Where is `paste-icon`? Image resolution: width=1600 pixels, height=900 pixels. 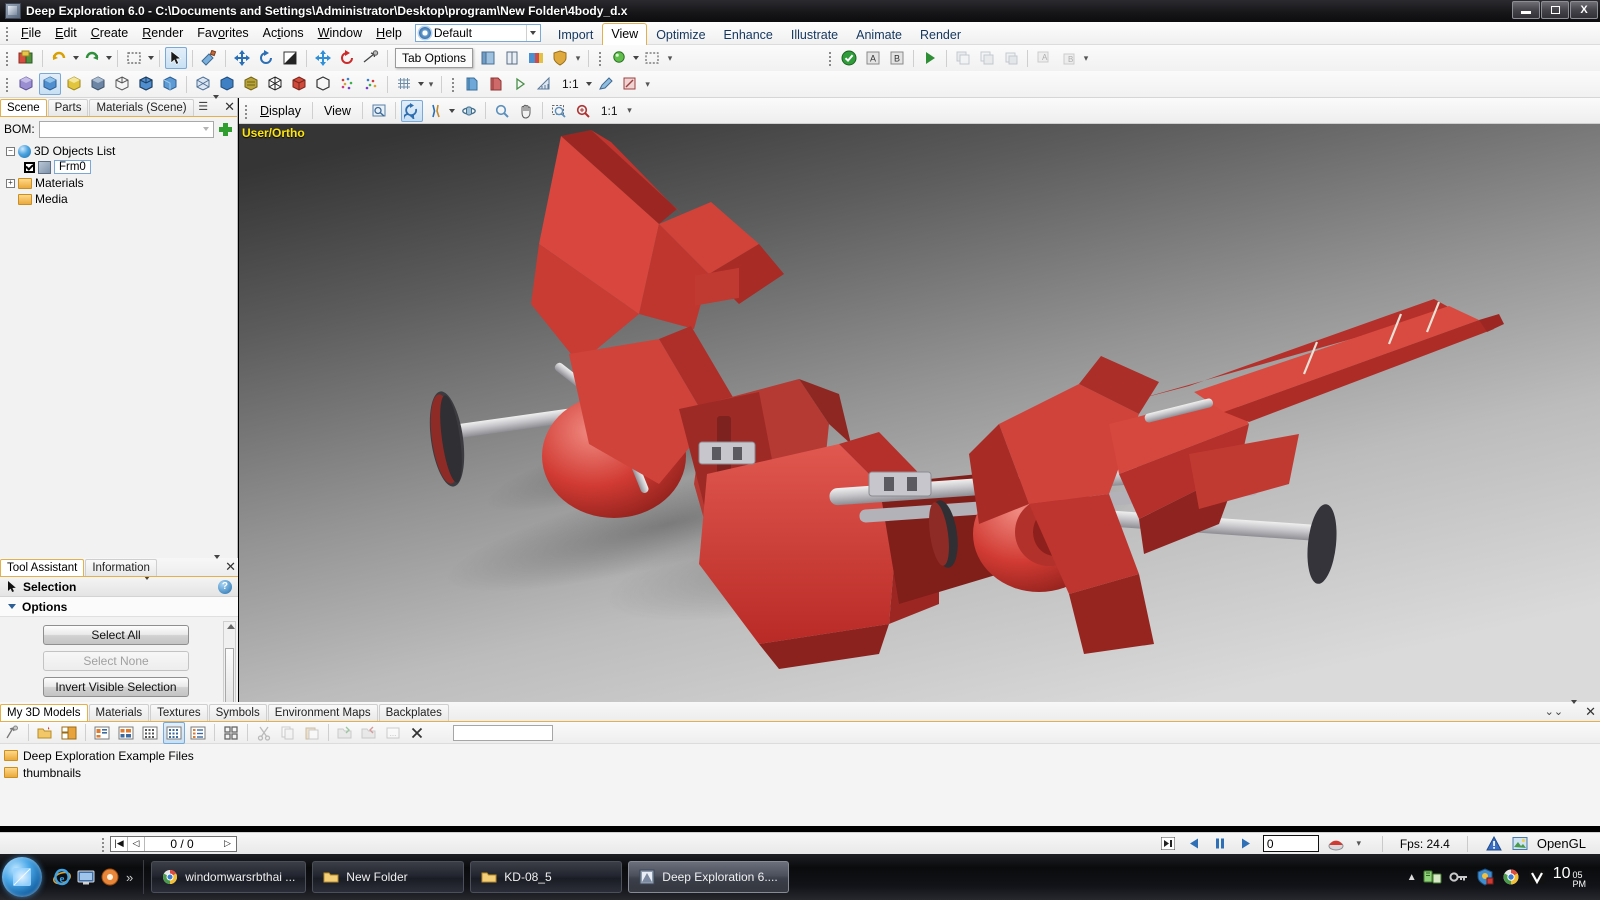
paste-icon is located at coordinates (312, 733).